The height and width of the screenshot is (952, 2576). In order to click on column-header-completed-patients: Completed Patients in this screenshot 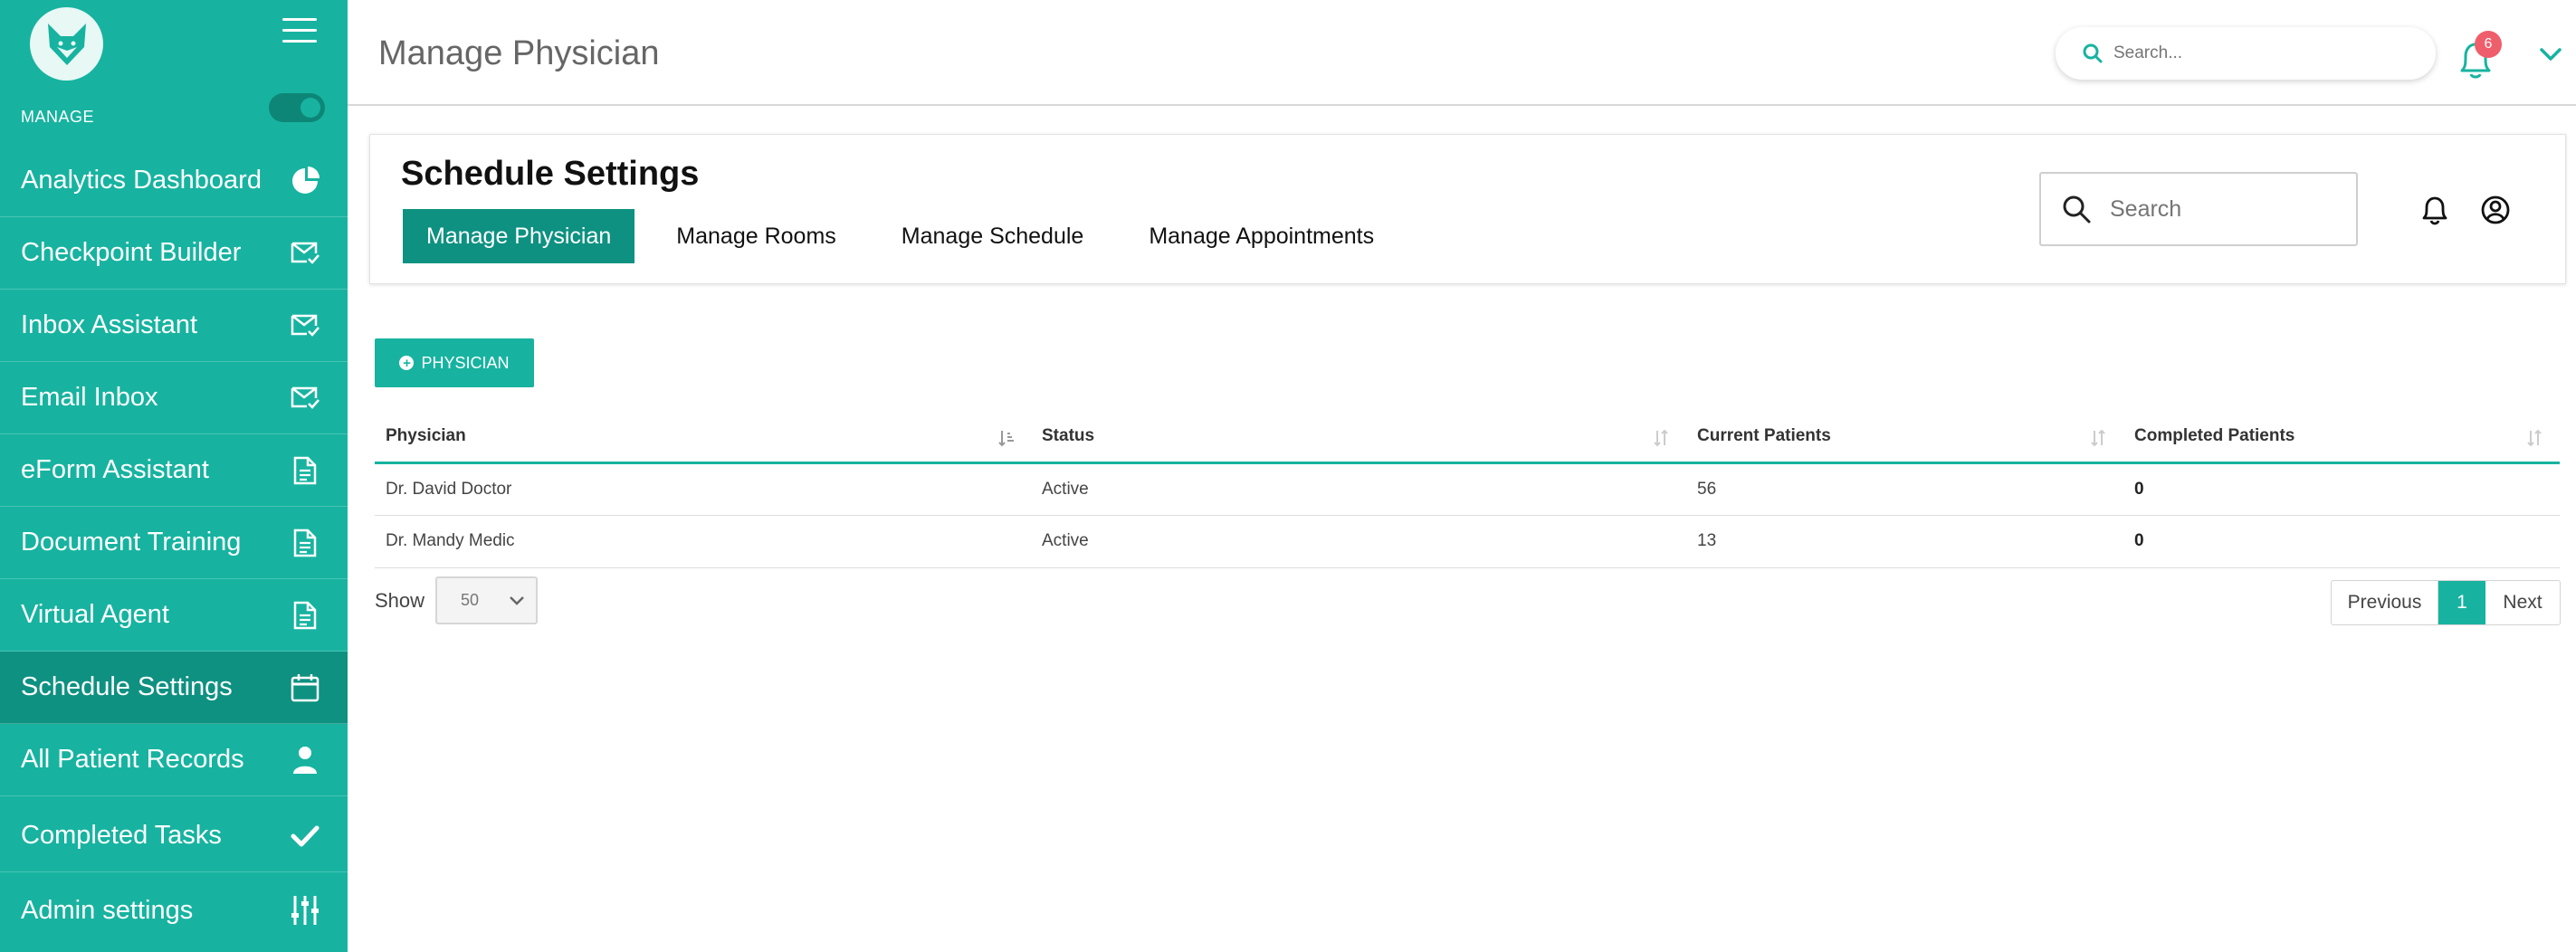, I will do `click(2341, 438)`.